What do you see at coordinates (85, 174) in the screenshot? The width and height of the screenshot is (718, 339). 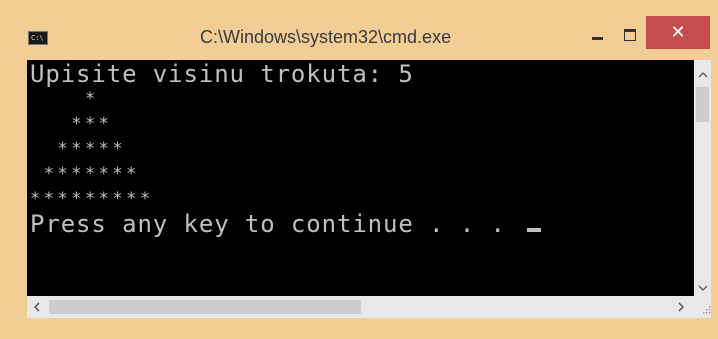 I see `triangle-row: *******` at bounding box center [85, 174].